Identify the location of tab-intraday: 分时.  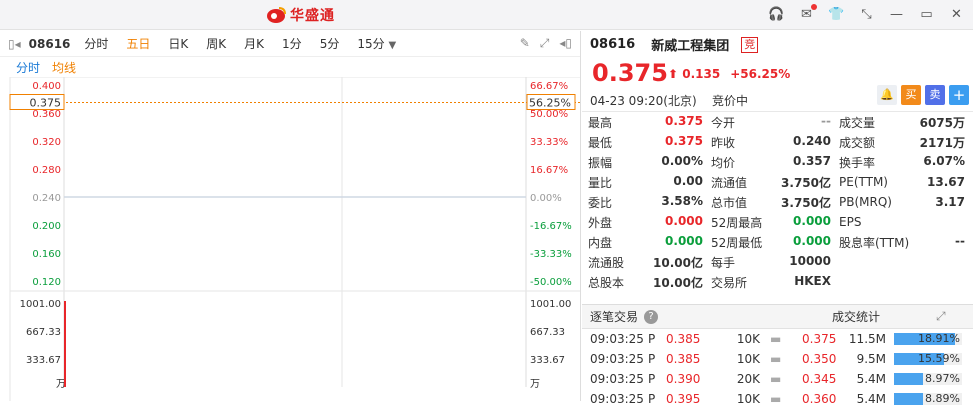
(96, 43).